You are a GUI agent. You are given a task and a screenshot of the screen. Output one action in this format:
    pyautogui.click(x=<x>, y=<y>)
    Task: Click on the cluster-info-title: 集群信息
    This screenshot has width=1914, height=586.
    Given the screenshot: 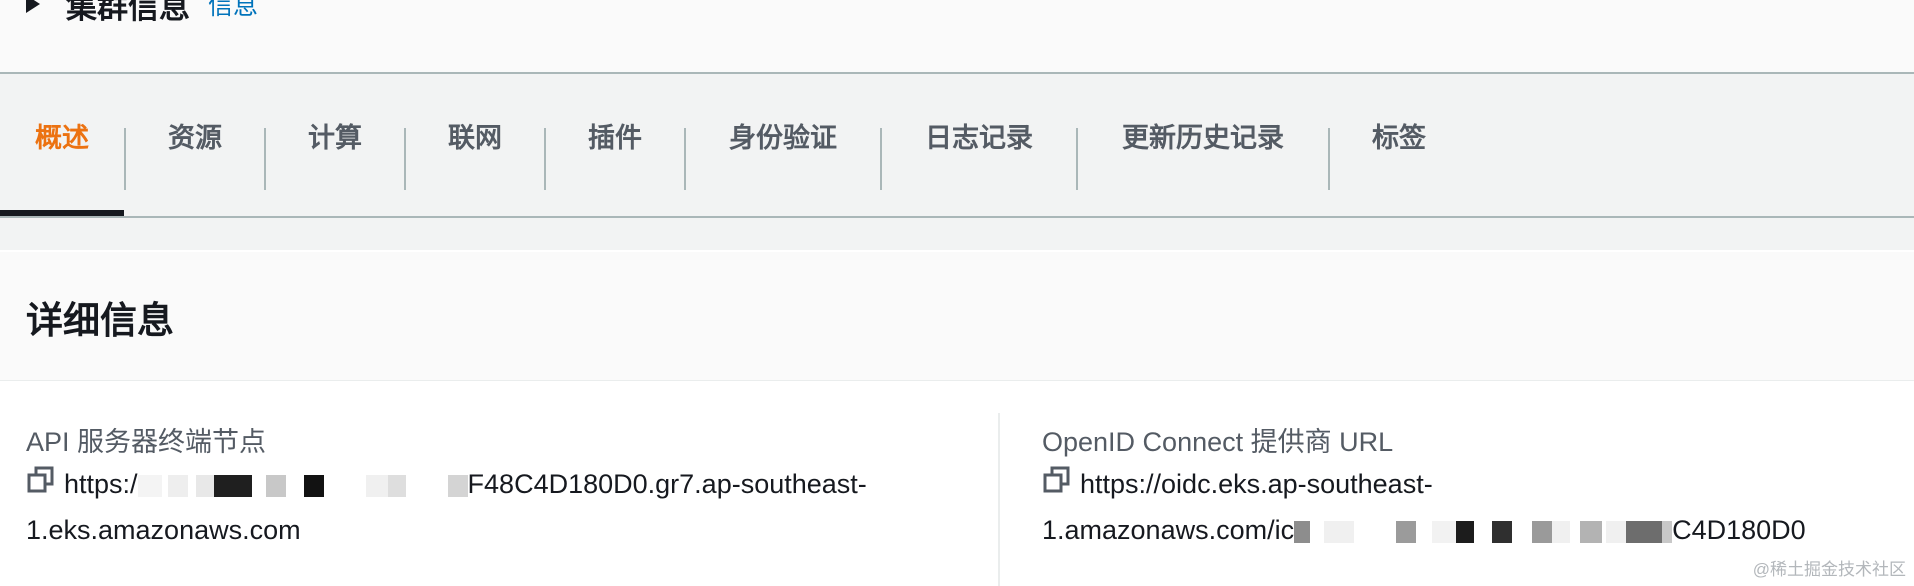 What is the action you would take?
    pyautogui.click(x=128, y=12)
    